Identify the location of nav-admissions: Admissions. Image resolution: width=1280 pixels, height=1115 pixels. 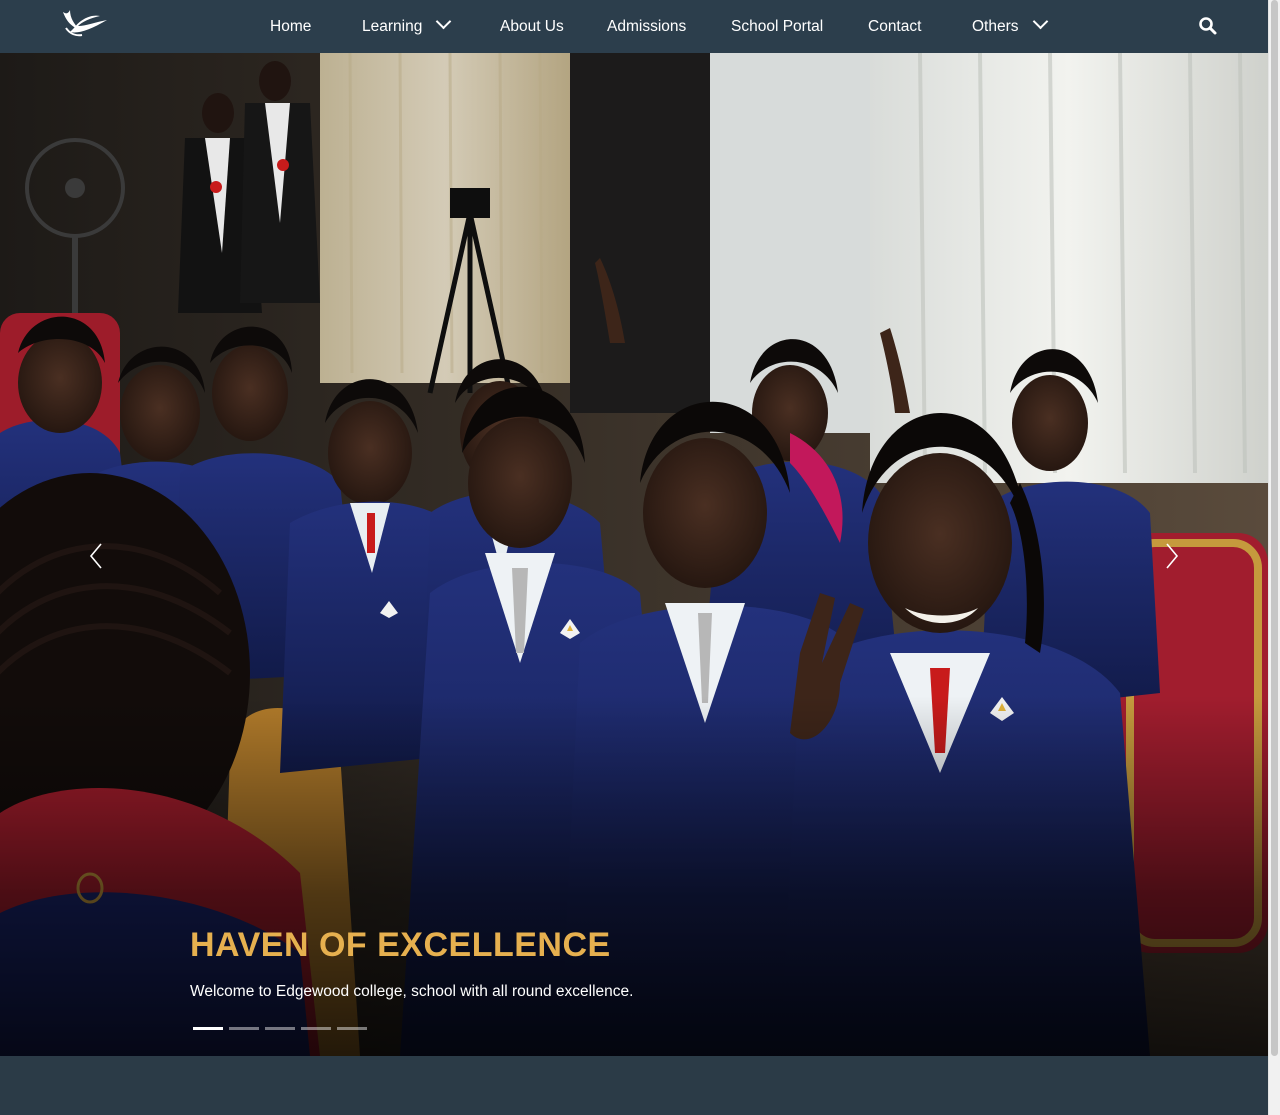
(646, 26).